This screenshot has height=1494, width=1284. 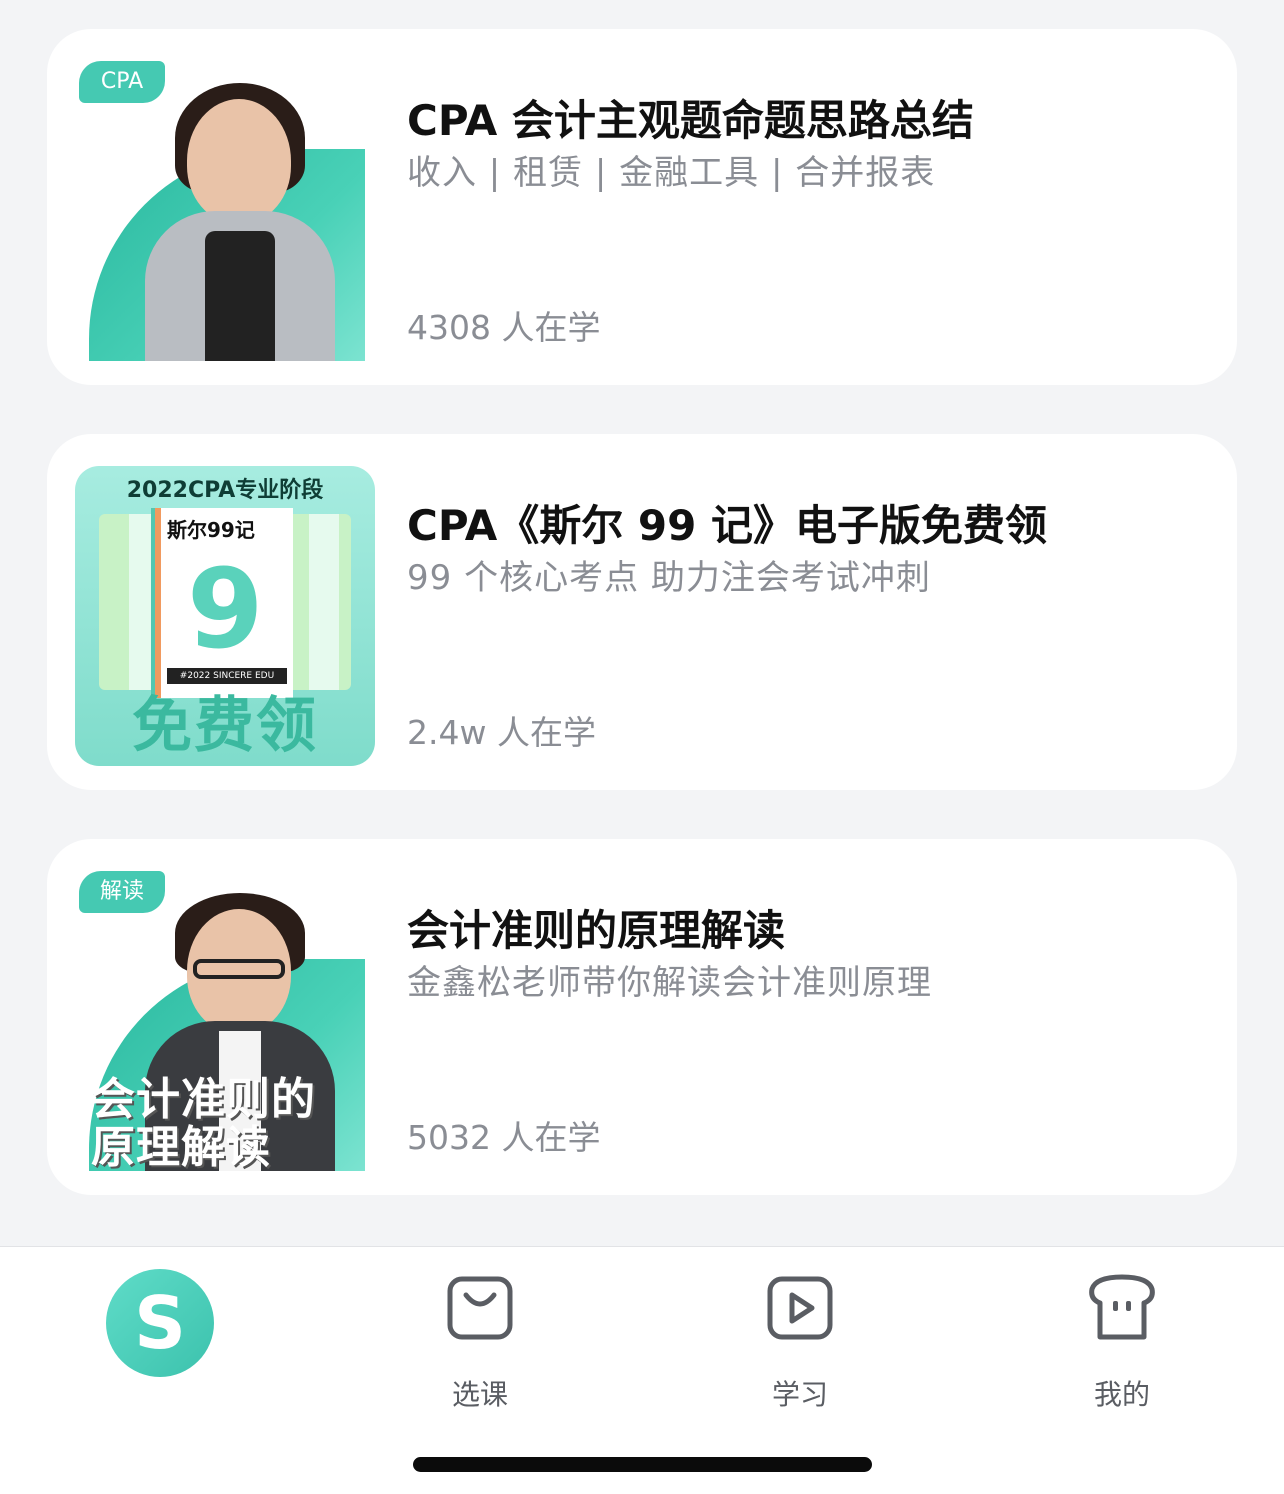 What do you see at coordinates (225, 490) in the screenshot?
I see `book-banner-text: 2022CPA专业阶段` at bounding box center [225, 490].